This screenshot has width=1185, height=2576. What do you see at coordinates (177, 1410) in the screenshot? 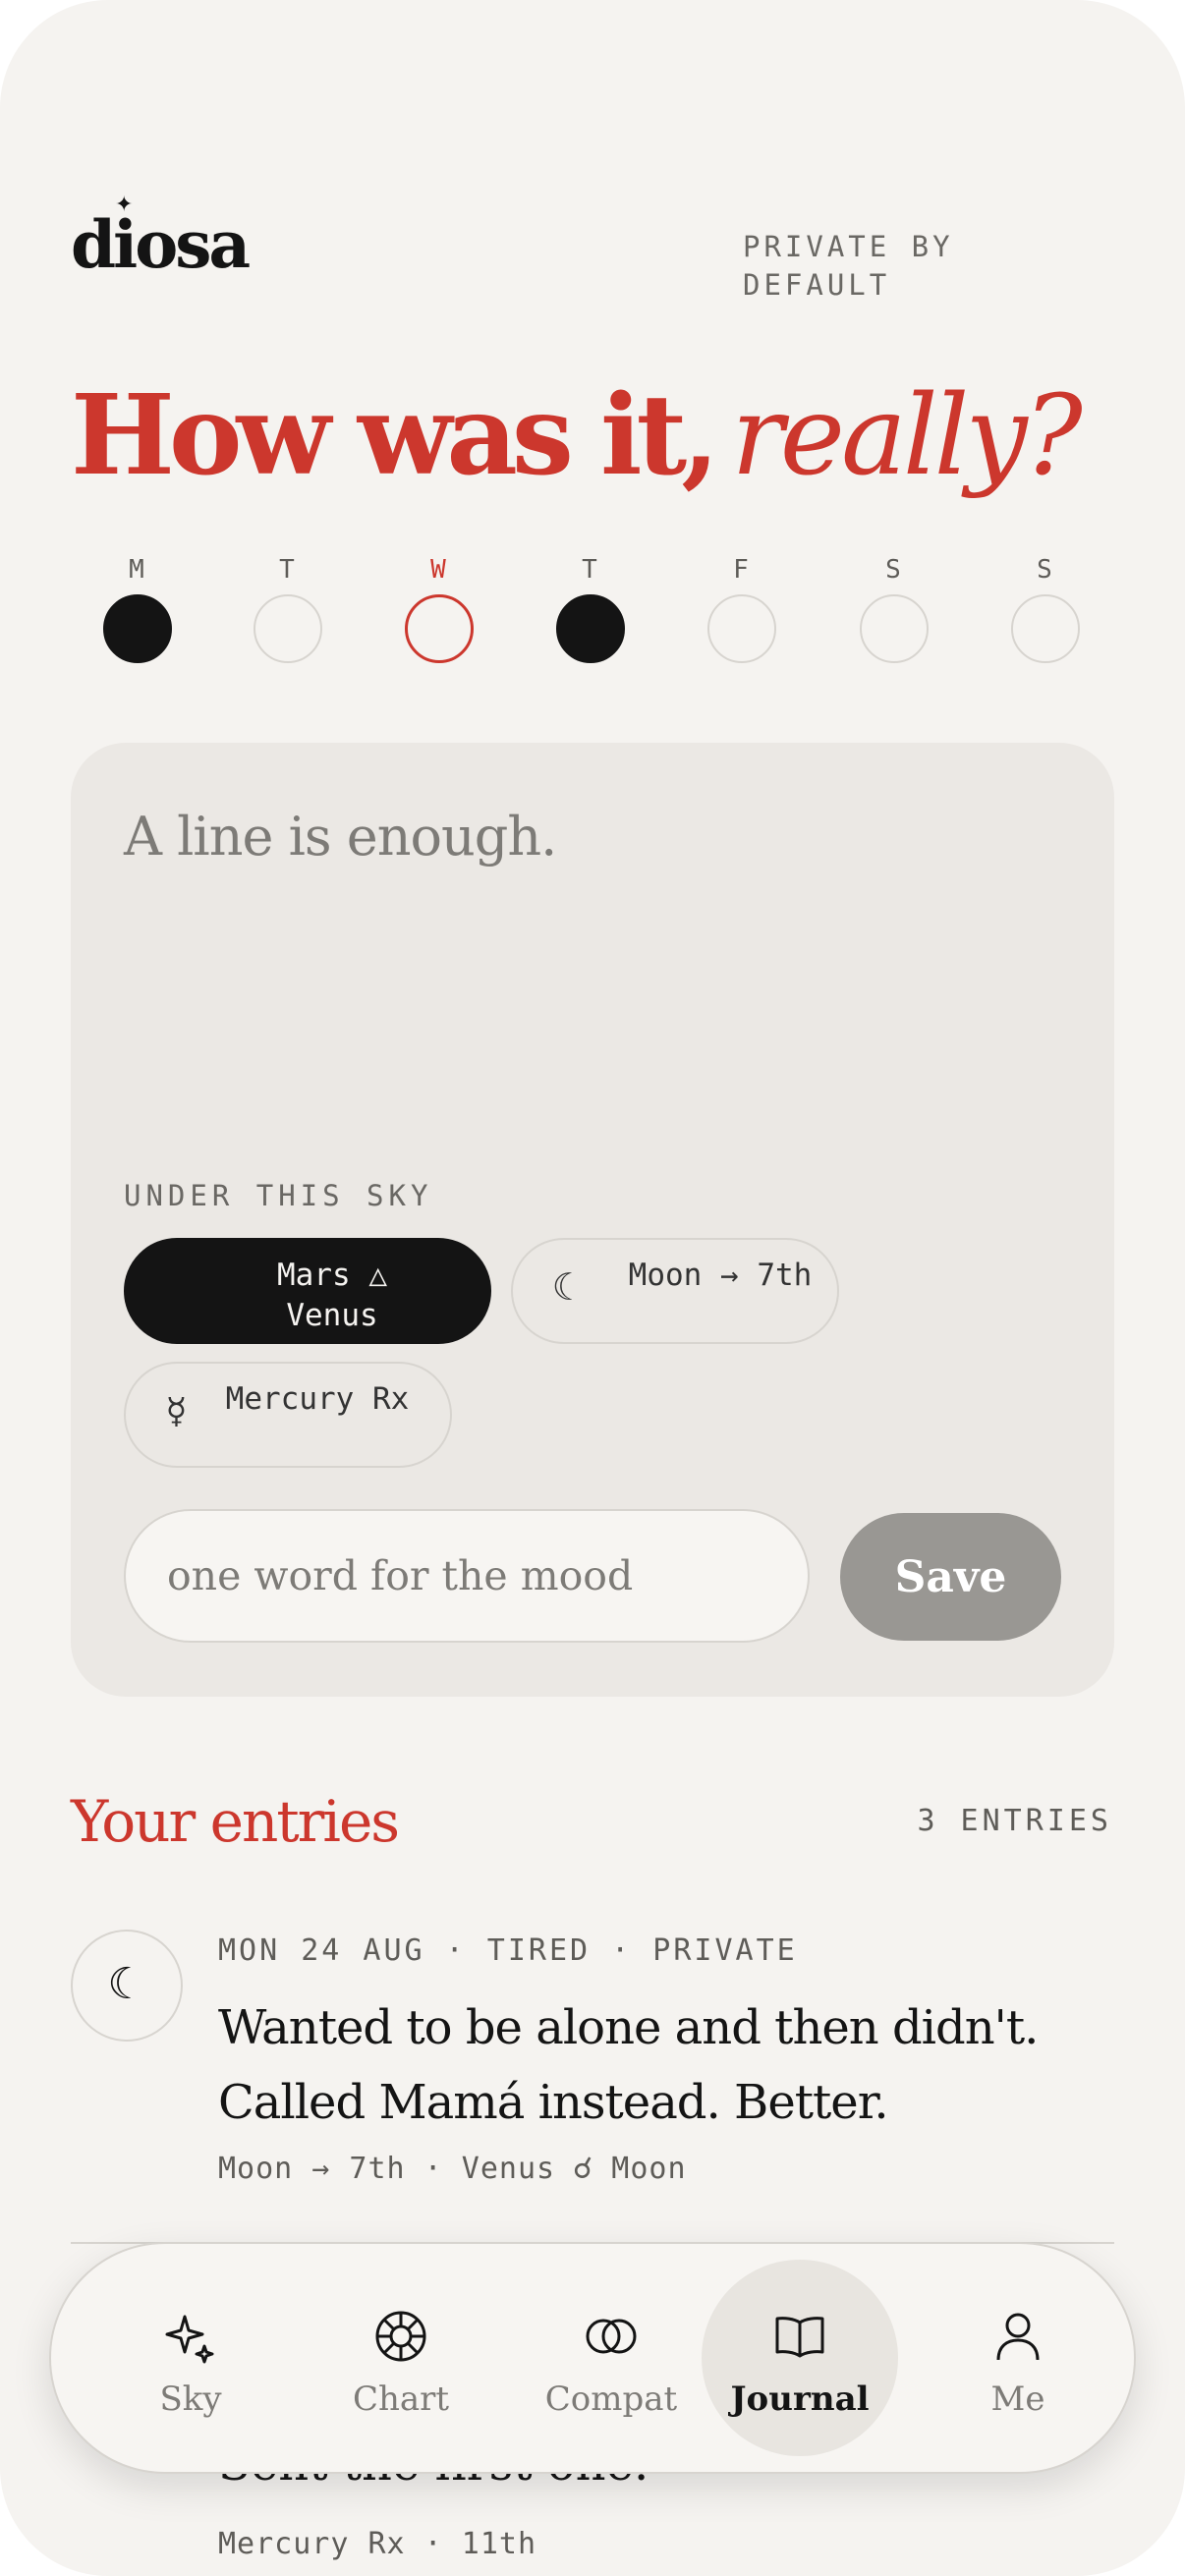
I see `mercury-icon: ☿` at bounding box center [177, 1410].